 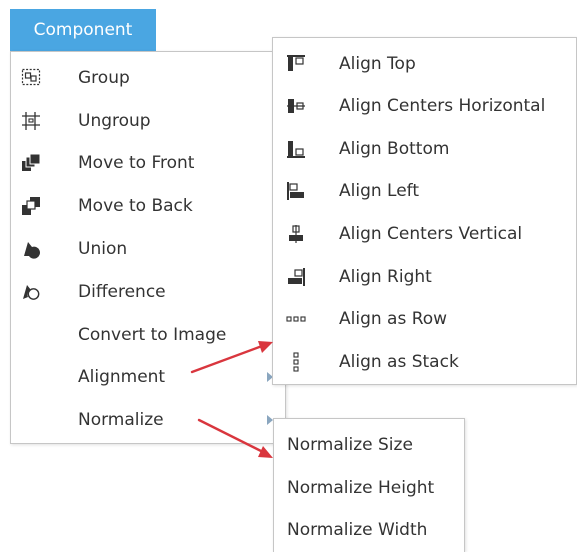 What do you see at coordinates (424, 64) in the screenshot?
I see `submenu-item-align-top: Align Top` at bounding box center [424, 64].